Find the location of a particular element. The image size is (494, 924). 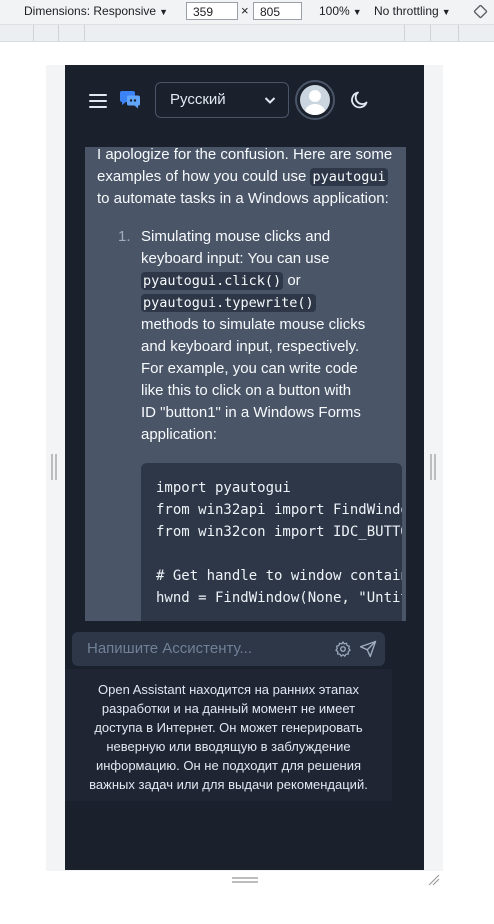

inline-code: pyautogui is located at coordinates (349, 177).